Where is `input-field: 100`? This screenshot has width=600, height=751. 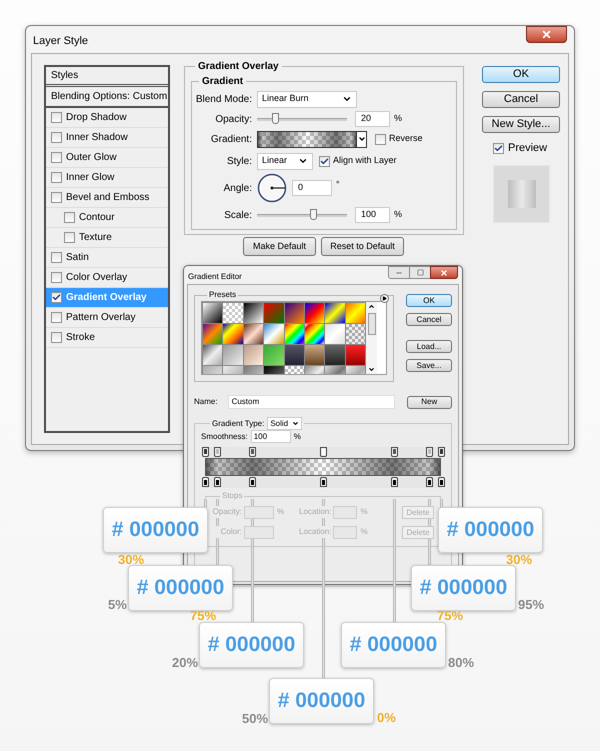
input-field: 100 is located at coordinates (372, 215).